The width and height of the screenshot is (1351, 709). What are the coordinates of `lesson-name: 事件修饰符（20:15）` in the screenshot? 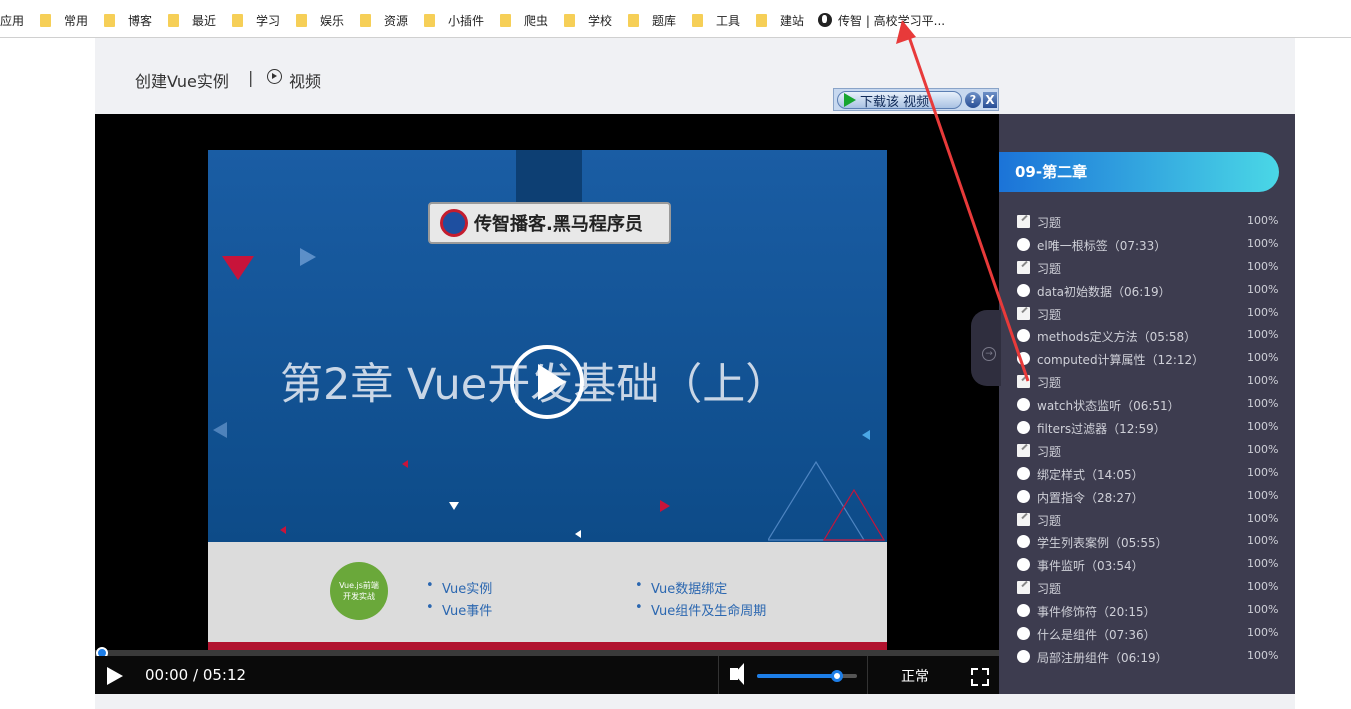 It's located at (1096, 612).